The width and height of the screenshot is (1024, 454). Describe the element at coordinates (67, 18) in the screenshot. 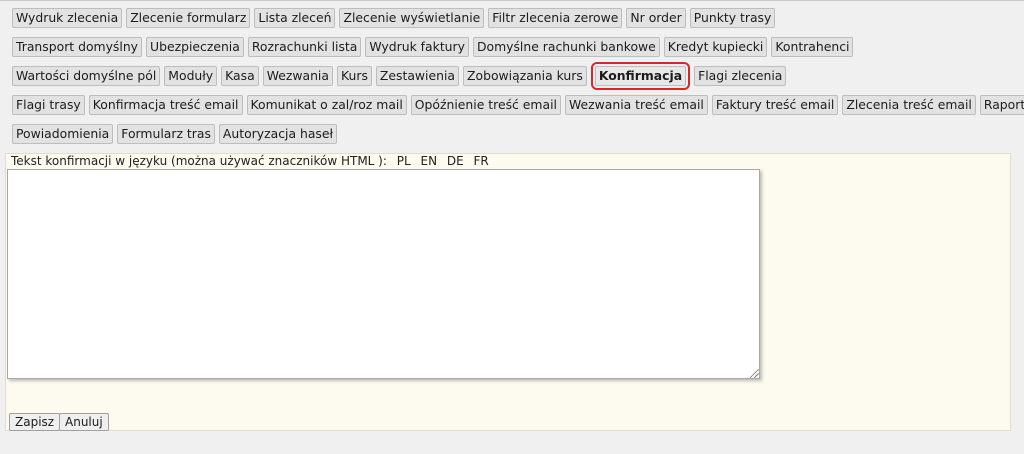

I see `tab-wydruk-zlecenia: Wydruk zlecenia` at that location.